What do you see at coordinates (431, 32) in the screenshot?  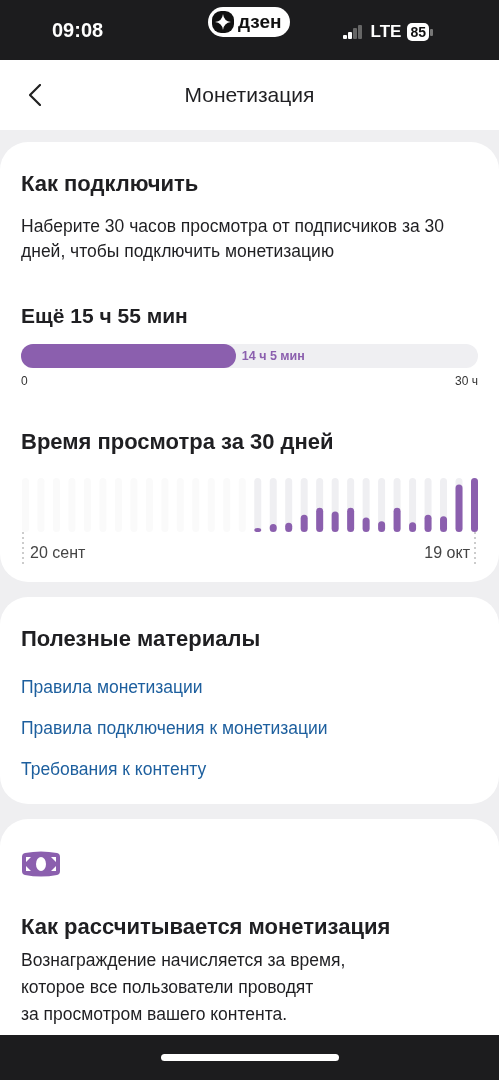 I see `battery-tip-icon` at bounding box center [431, 32].